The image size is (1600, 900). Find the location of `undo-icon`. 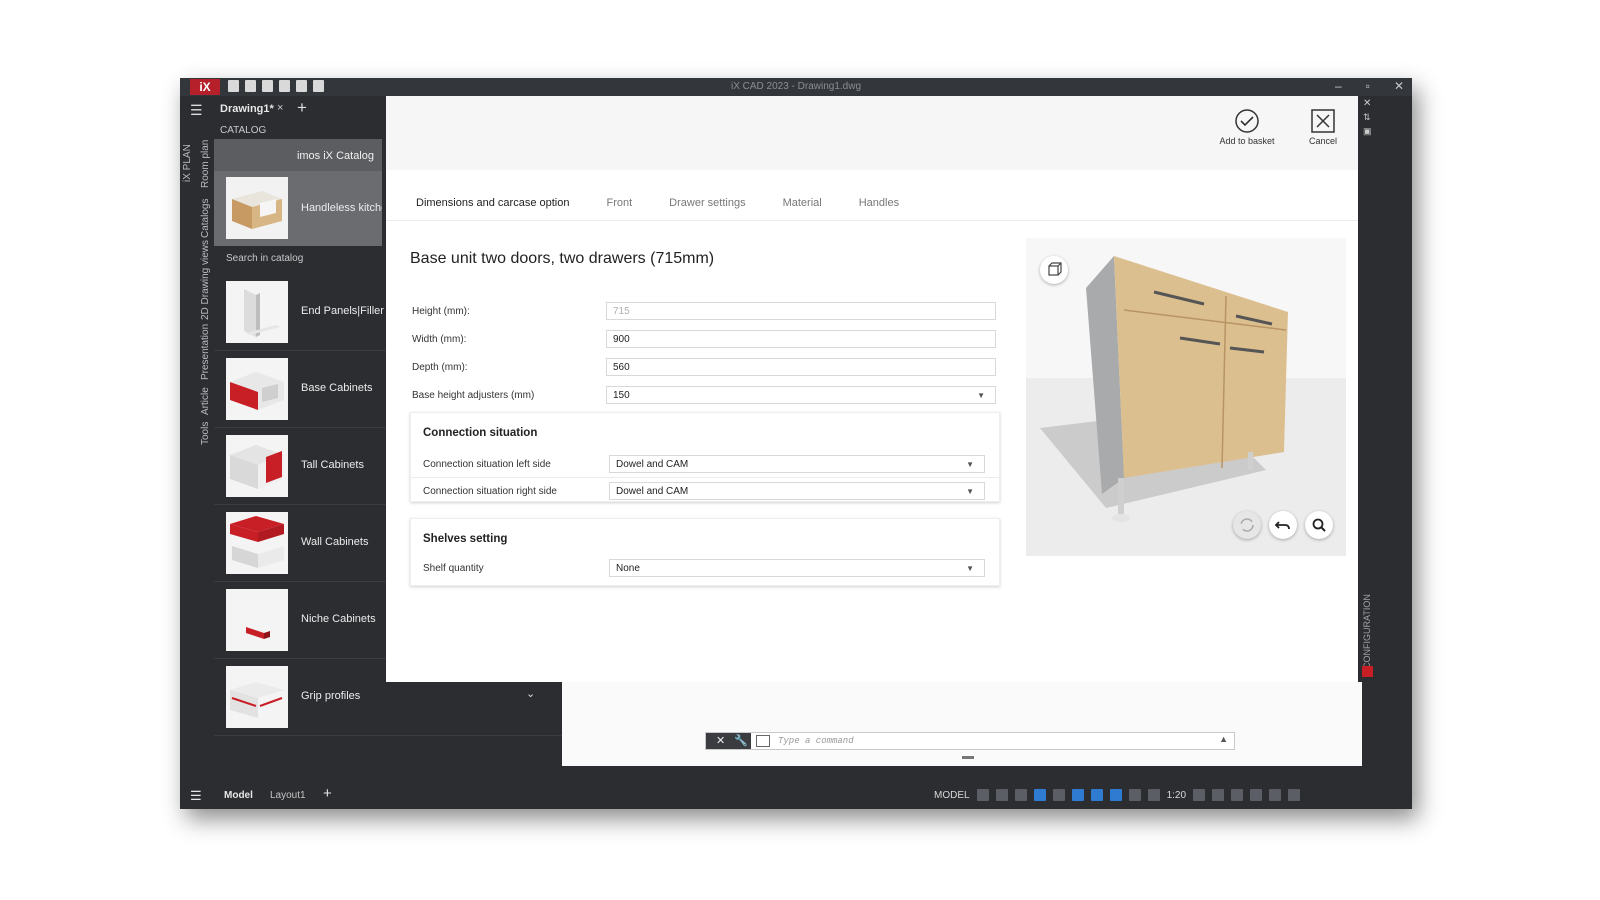

undo-icon is located at coordinates (1282, 525).